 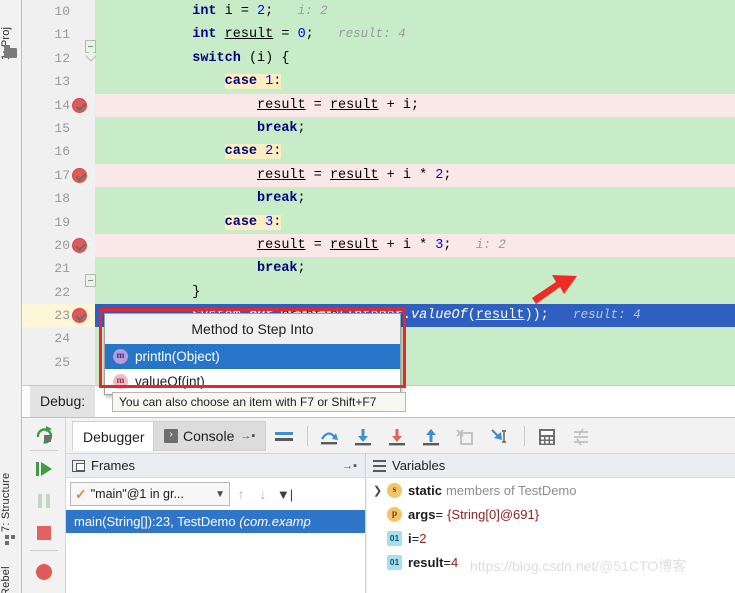 What do you see at coordinates (415, 35) in the screenshot?
I see `code-line: int result = 0; result: 4` at bounding box center [415, 35].